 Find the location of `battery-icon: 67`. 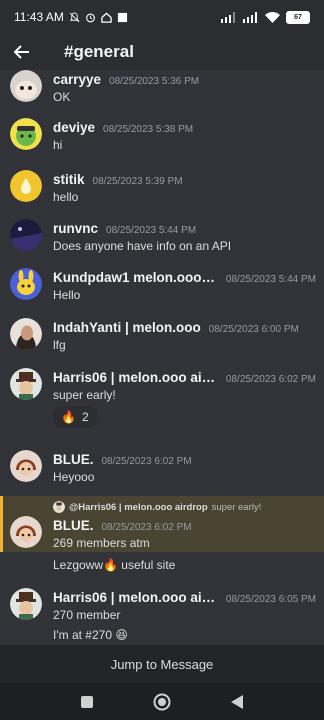

battery-icon: 67 is located at coordinates (298, 17).